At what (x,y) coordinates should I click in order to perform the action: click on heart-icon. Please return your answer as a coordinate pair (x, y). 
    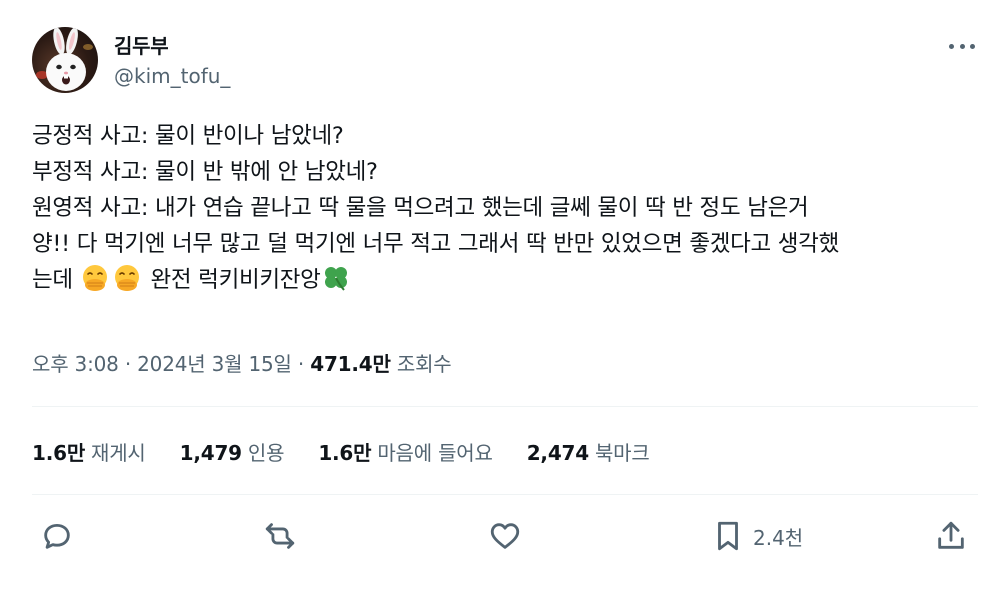
    Looking at the image, I should click on (505, 536).